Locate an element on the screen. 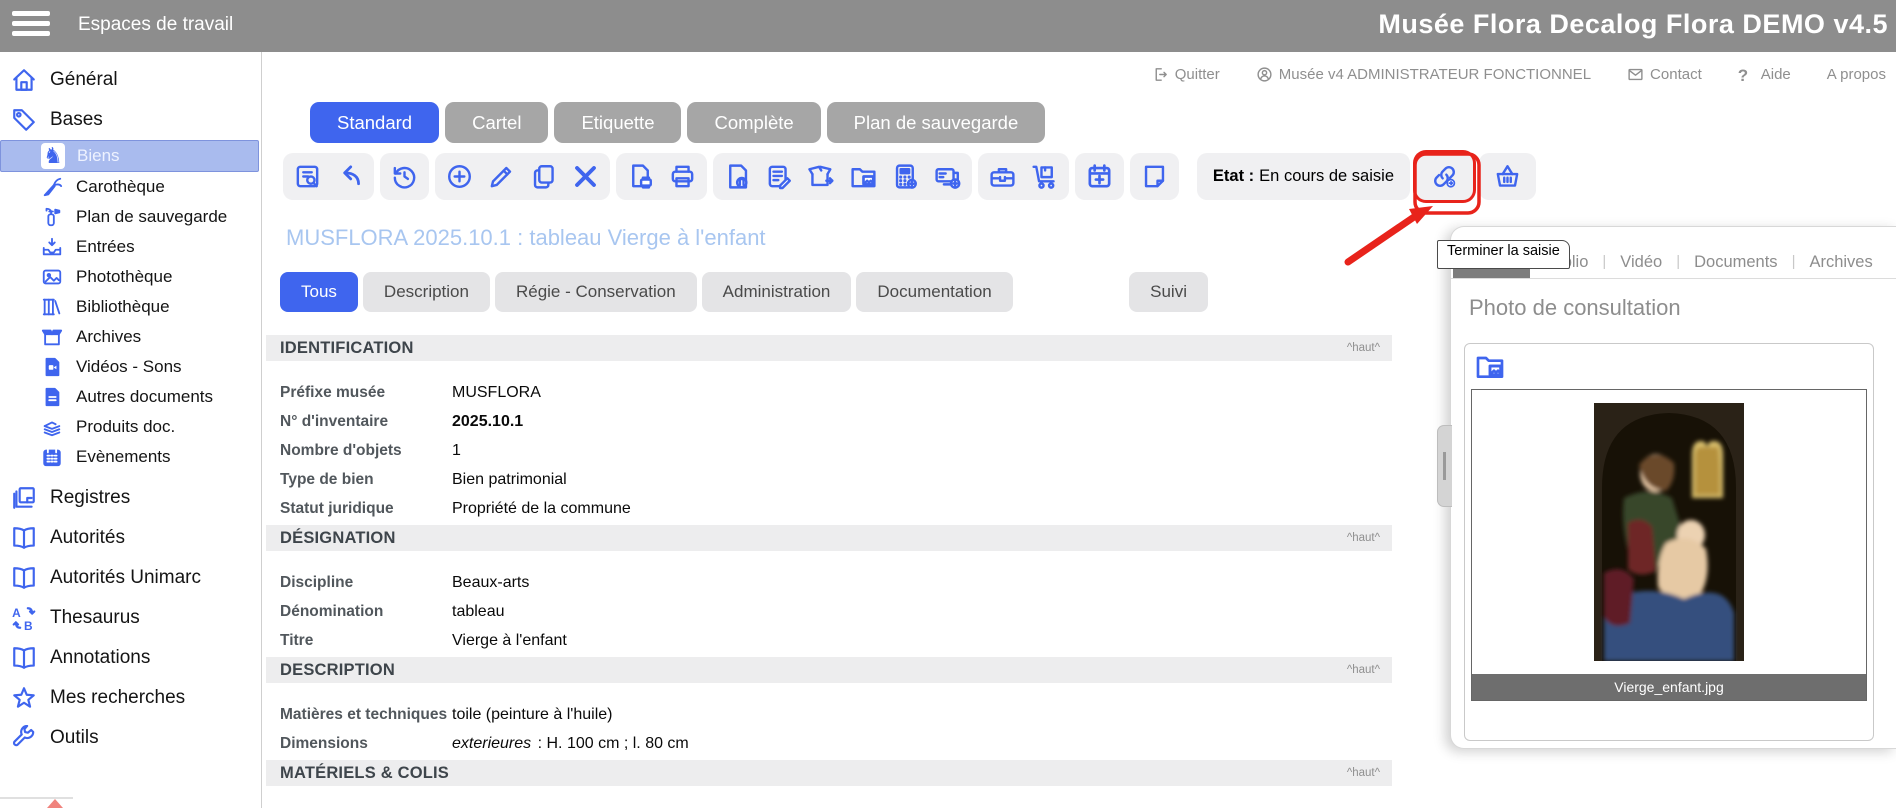 This screenshot has width=1896, height=808. mode-tab-etiquette: Etiquette is located at coordinates (618, 122).